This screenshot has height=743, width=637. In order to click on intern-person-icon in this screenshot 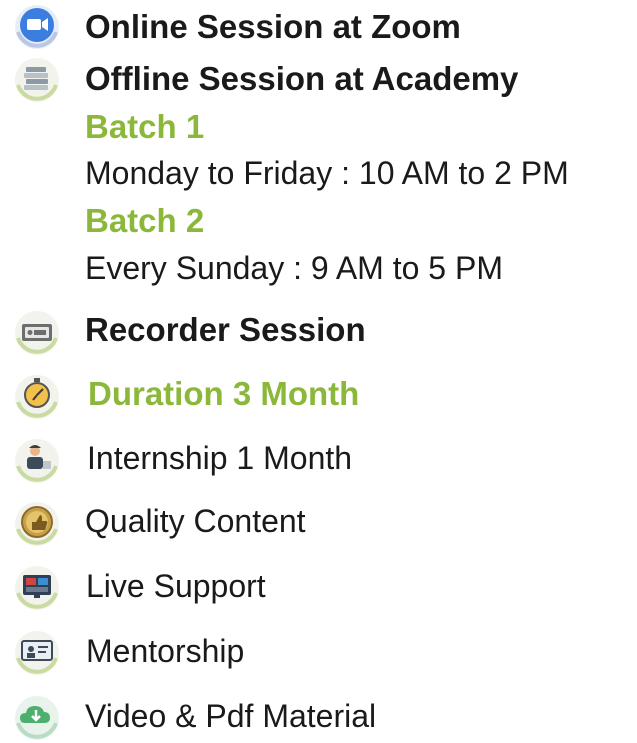, I will do `click(37, 461)`.